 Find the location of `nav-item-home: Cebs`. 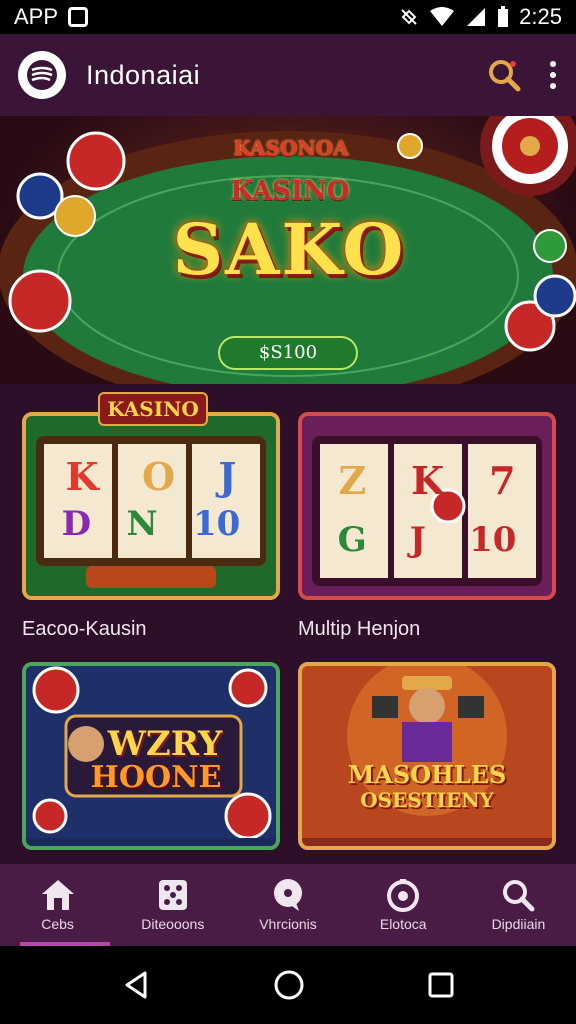

nav-item-home: Cebs is located at coordinates (57, 905).